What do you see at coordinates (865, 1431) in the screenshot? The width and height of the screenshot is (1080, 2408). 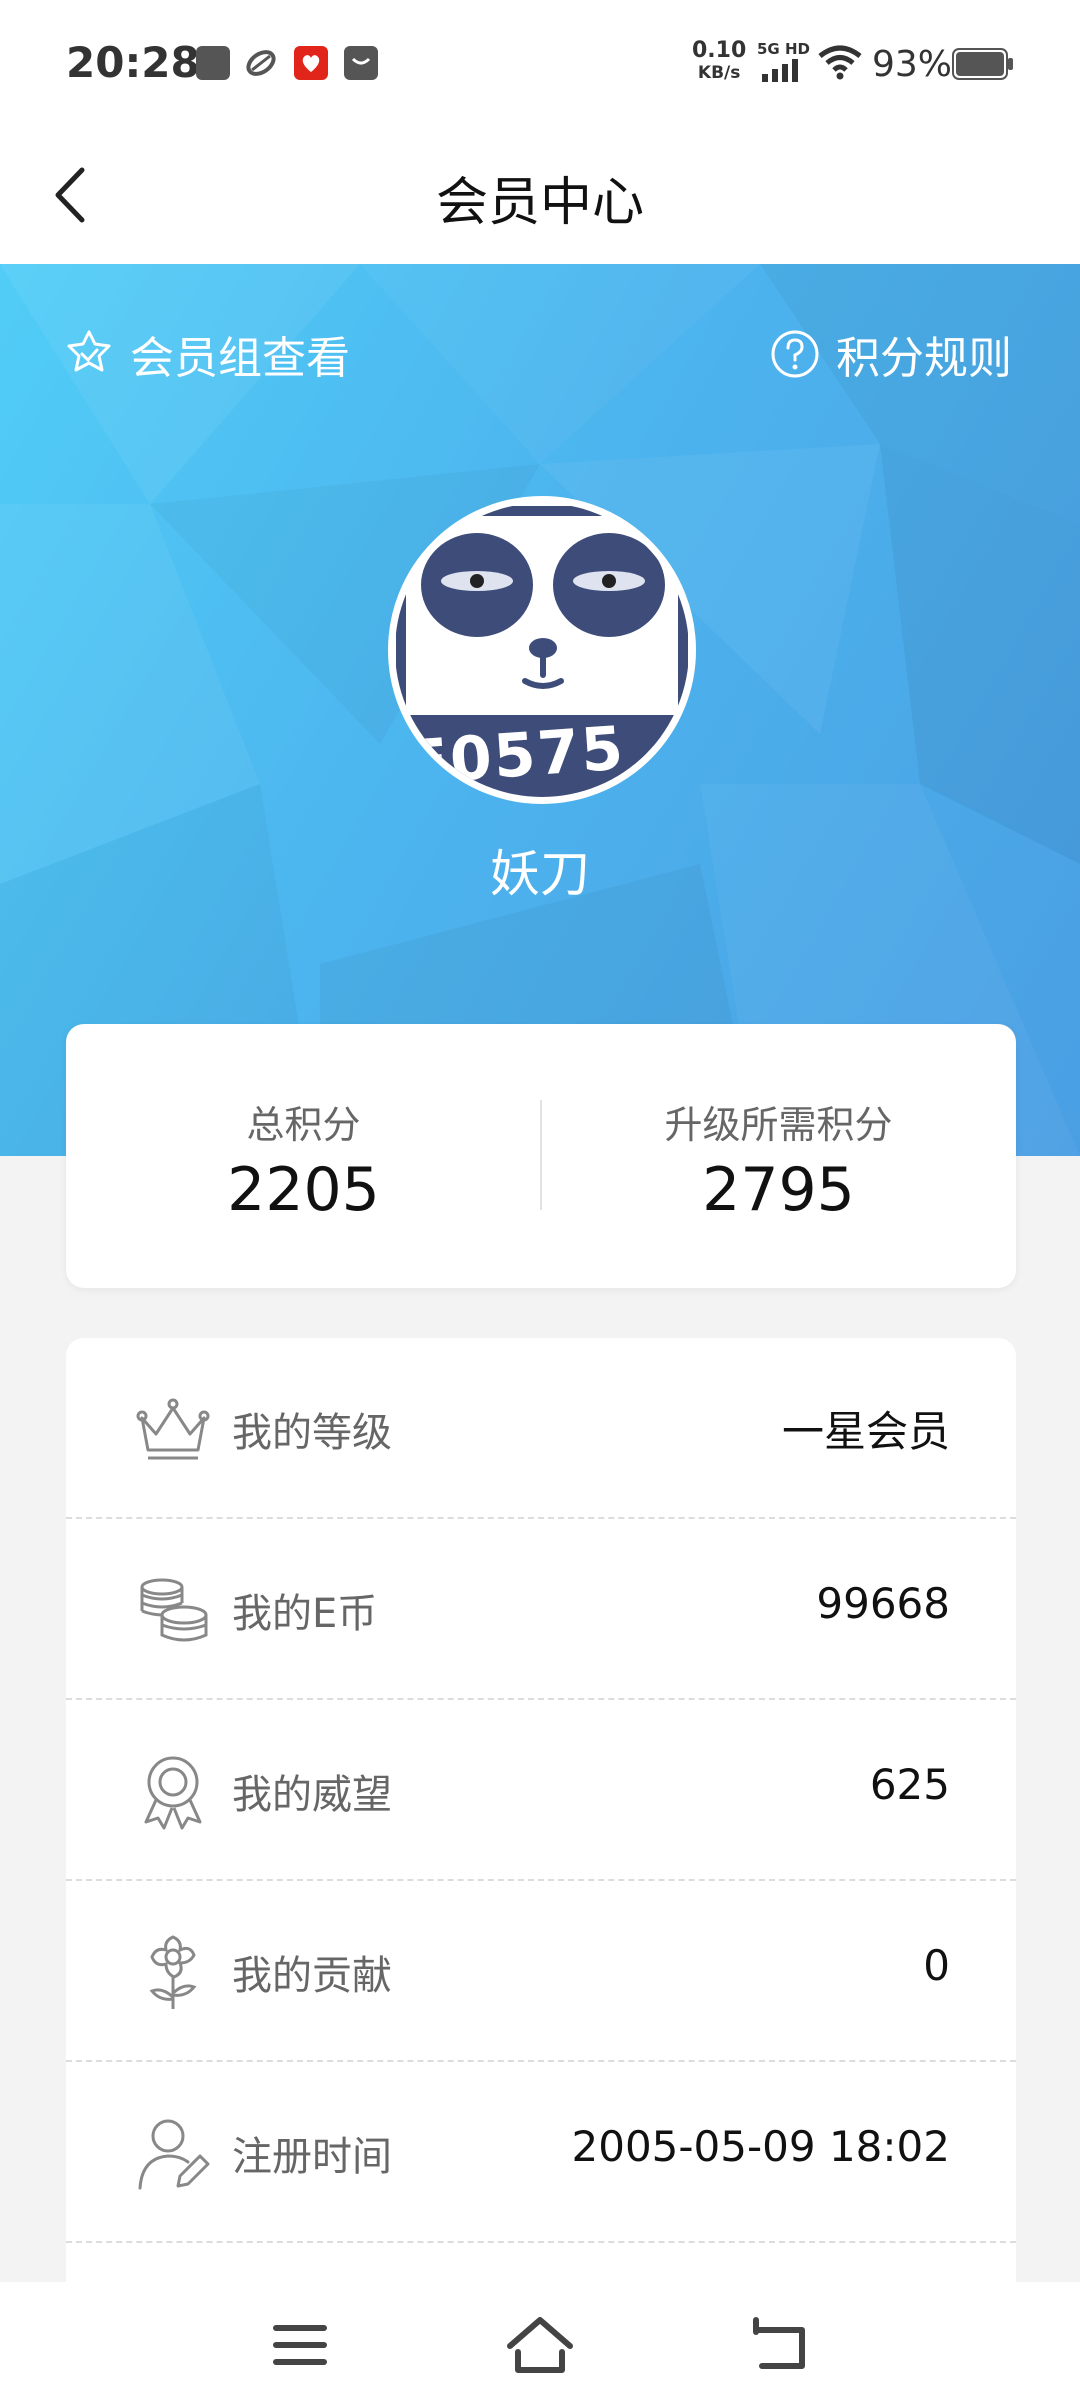 I see `info-value-level: 一星会员` at bounding box center [865, 1431].